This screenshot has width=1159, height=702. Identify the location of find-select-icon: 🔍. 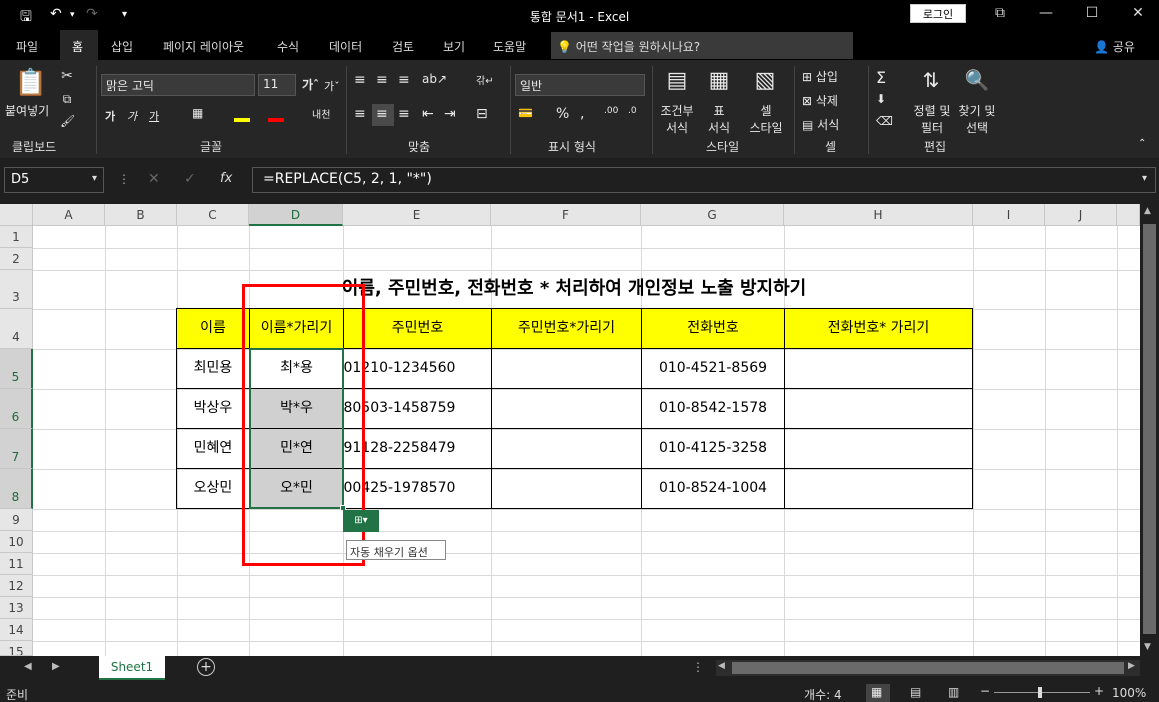
(977, 80).